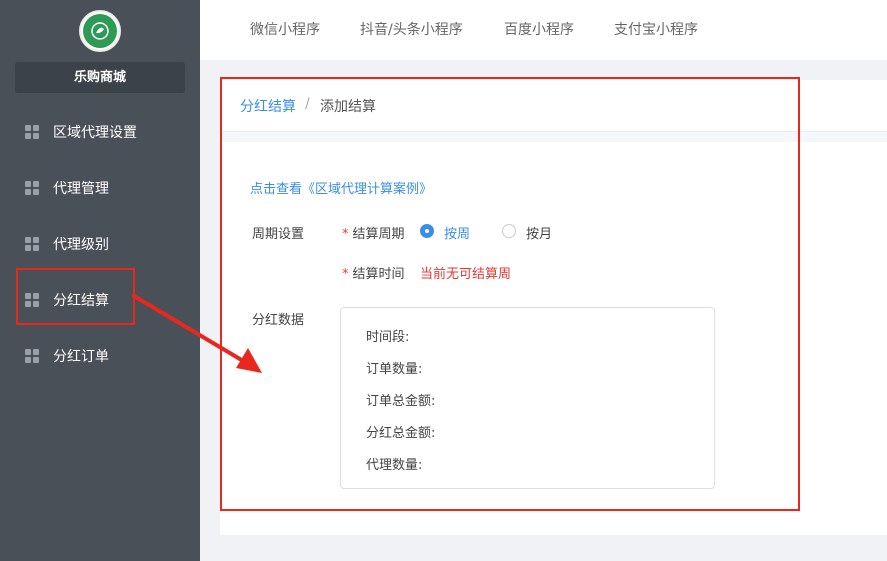  I want to click on settlement-cycle-label: * 结算周期, so click(373, 234).